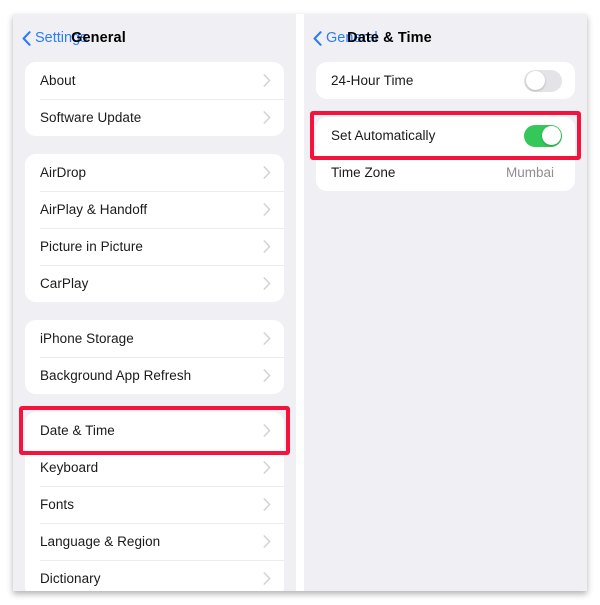  I want to click on sidebar-item-airdrop: AirDrop, so click(154, 172).